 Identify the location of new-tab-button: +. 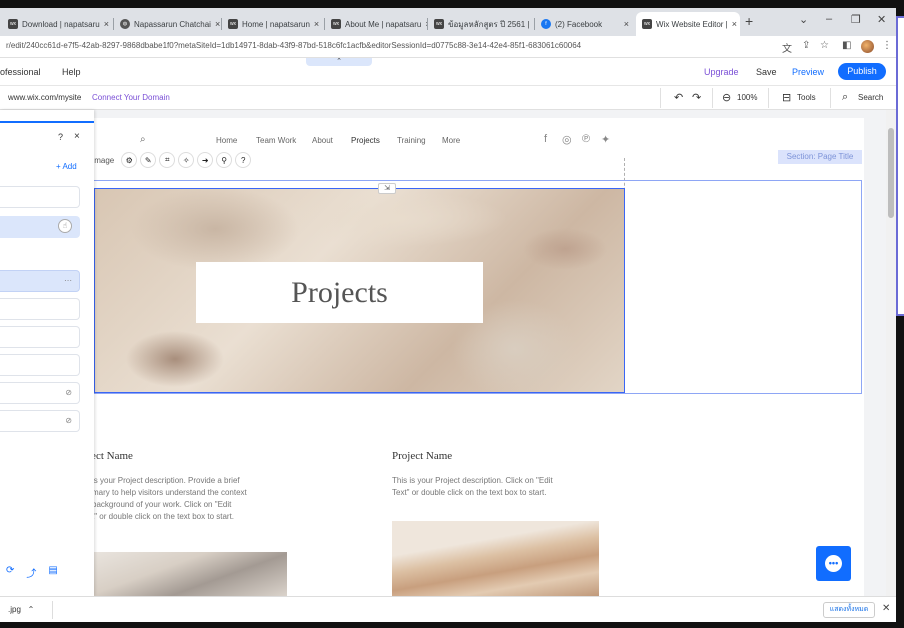
(749, 21).